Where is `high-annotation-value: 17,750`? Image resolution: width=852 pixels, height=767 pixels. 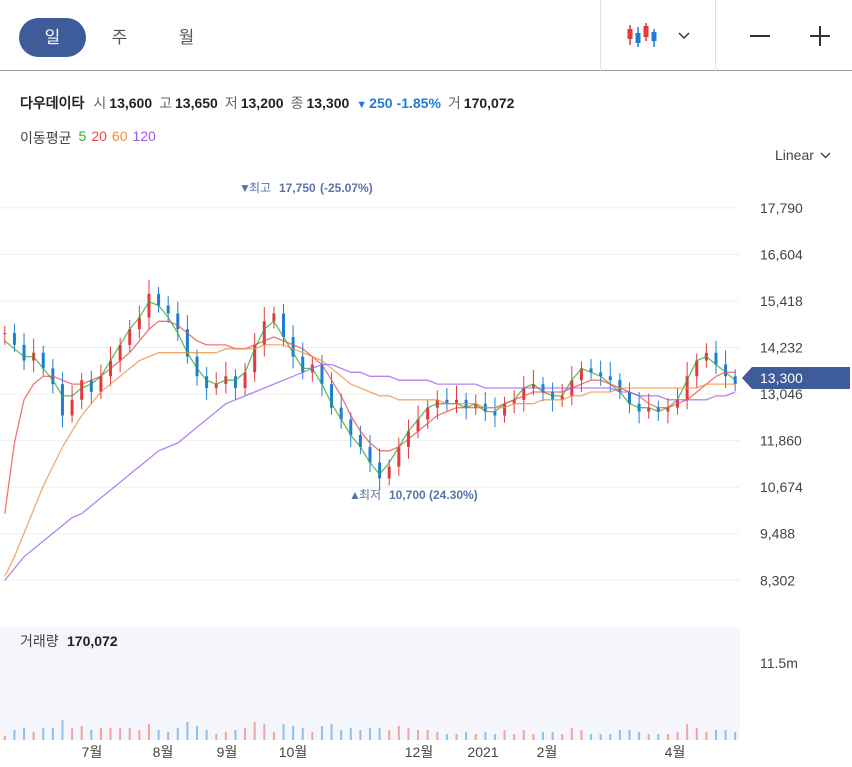 high-annotation-value: 17,750 is located at coordinates (297, 188).